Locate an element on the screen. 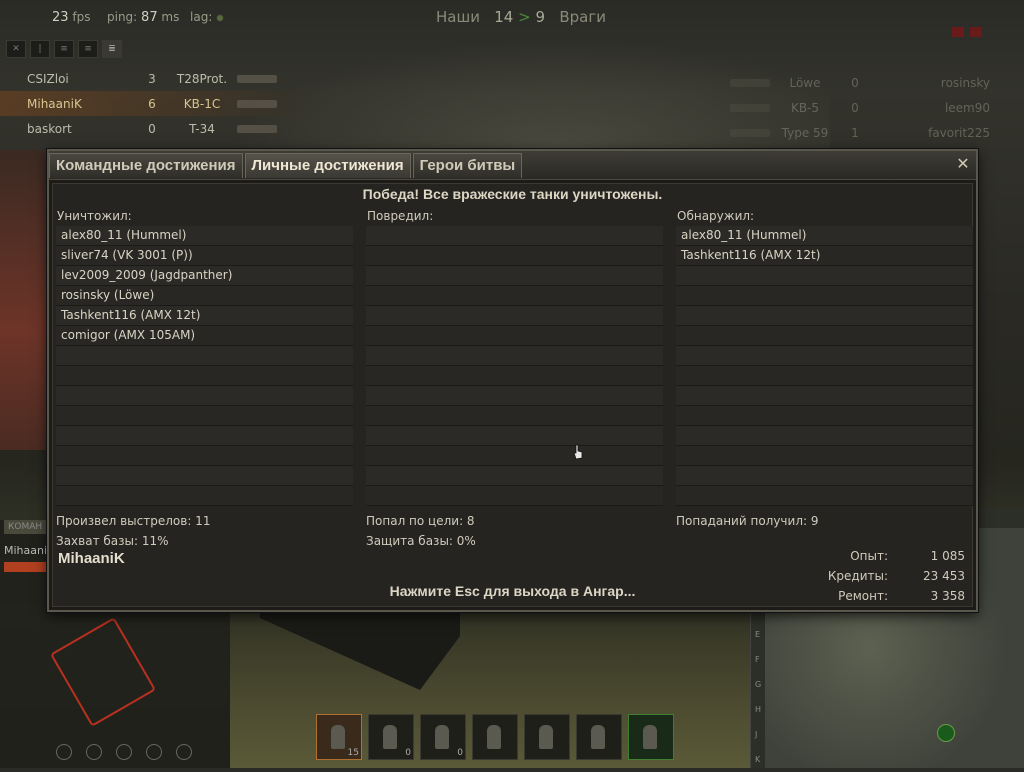 Image resolution: width=1024 pixels, height=772 pixels. reward-value: 1 085 is located at coordinates (947, 556).